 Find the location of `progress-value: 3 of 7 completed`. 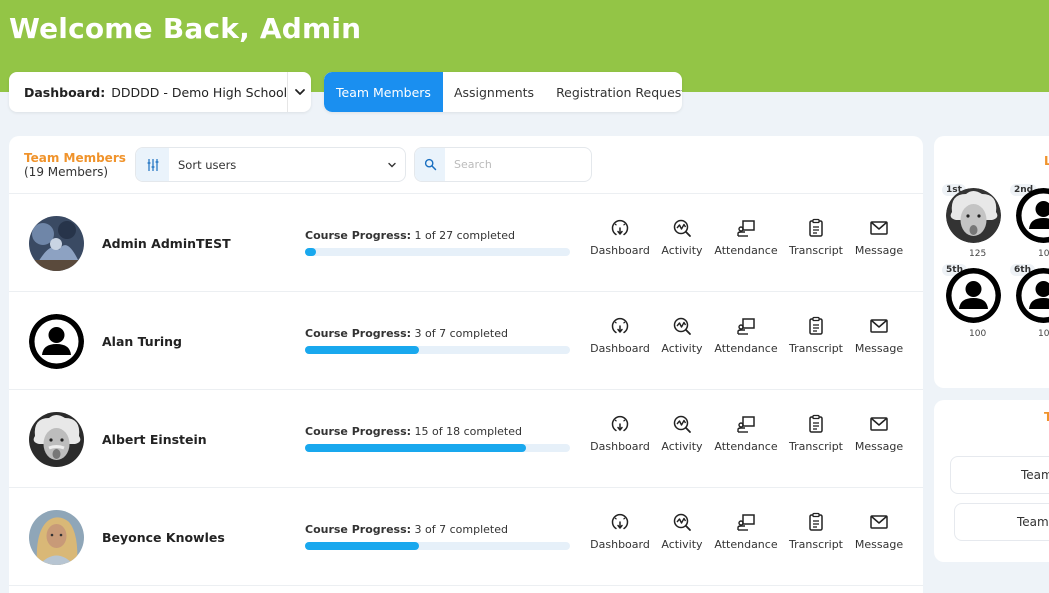

progress-value: 3 of 7 completed is located at coordinates (461, 529).